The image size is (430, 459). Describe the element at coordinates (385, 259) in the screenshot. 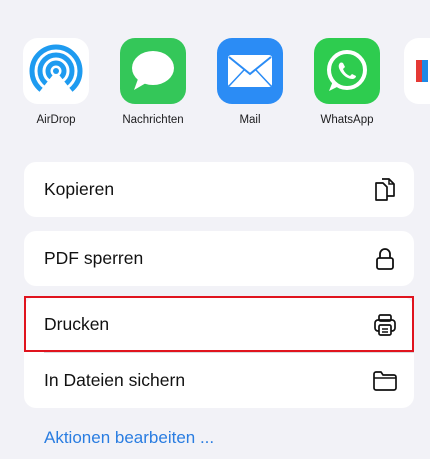

I see `lock-icon` at that location.